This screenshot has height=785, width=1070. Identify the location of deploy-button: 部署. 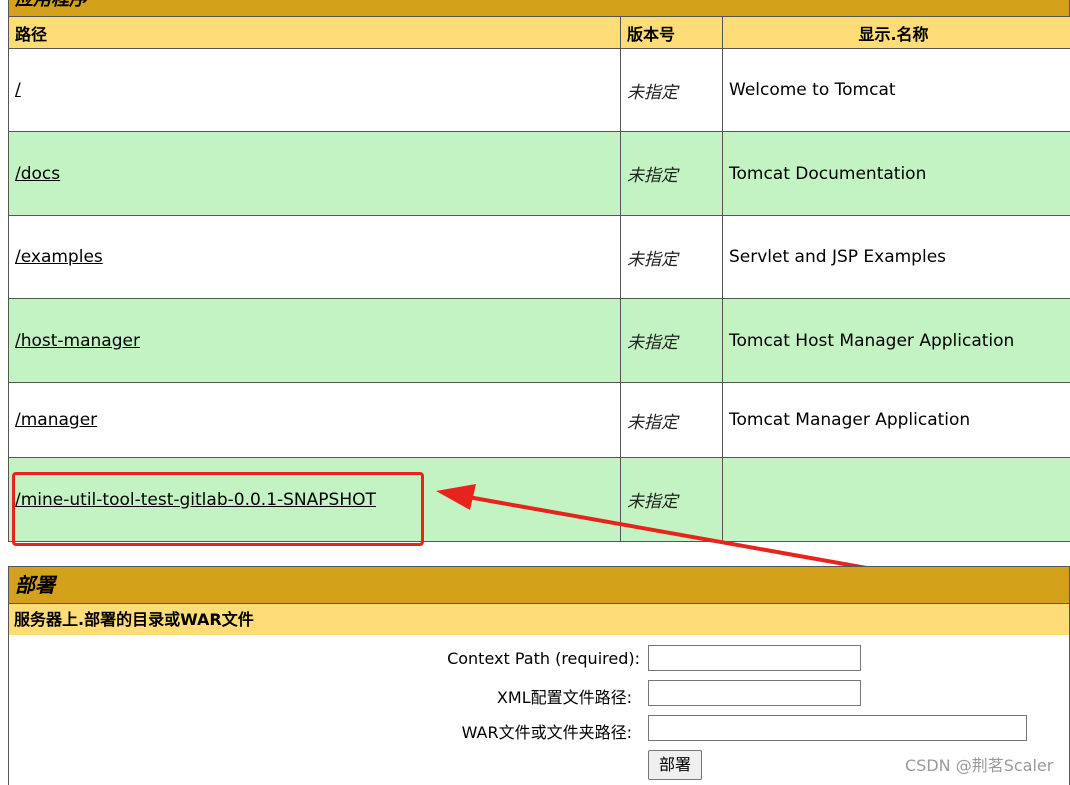
(675, 765).